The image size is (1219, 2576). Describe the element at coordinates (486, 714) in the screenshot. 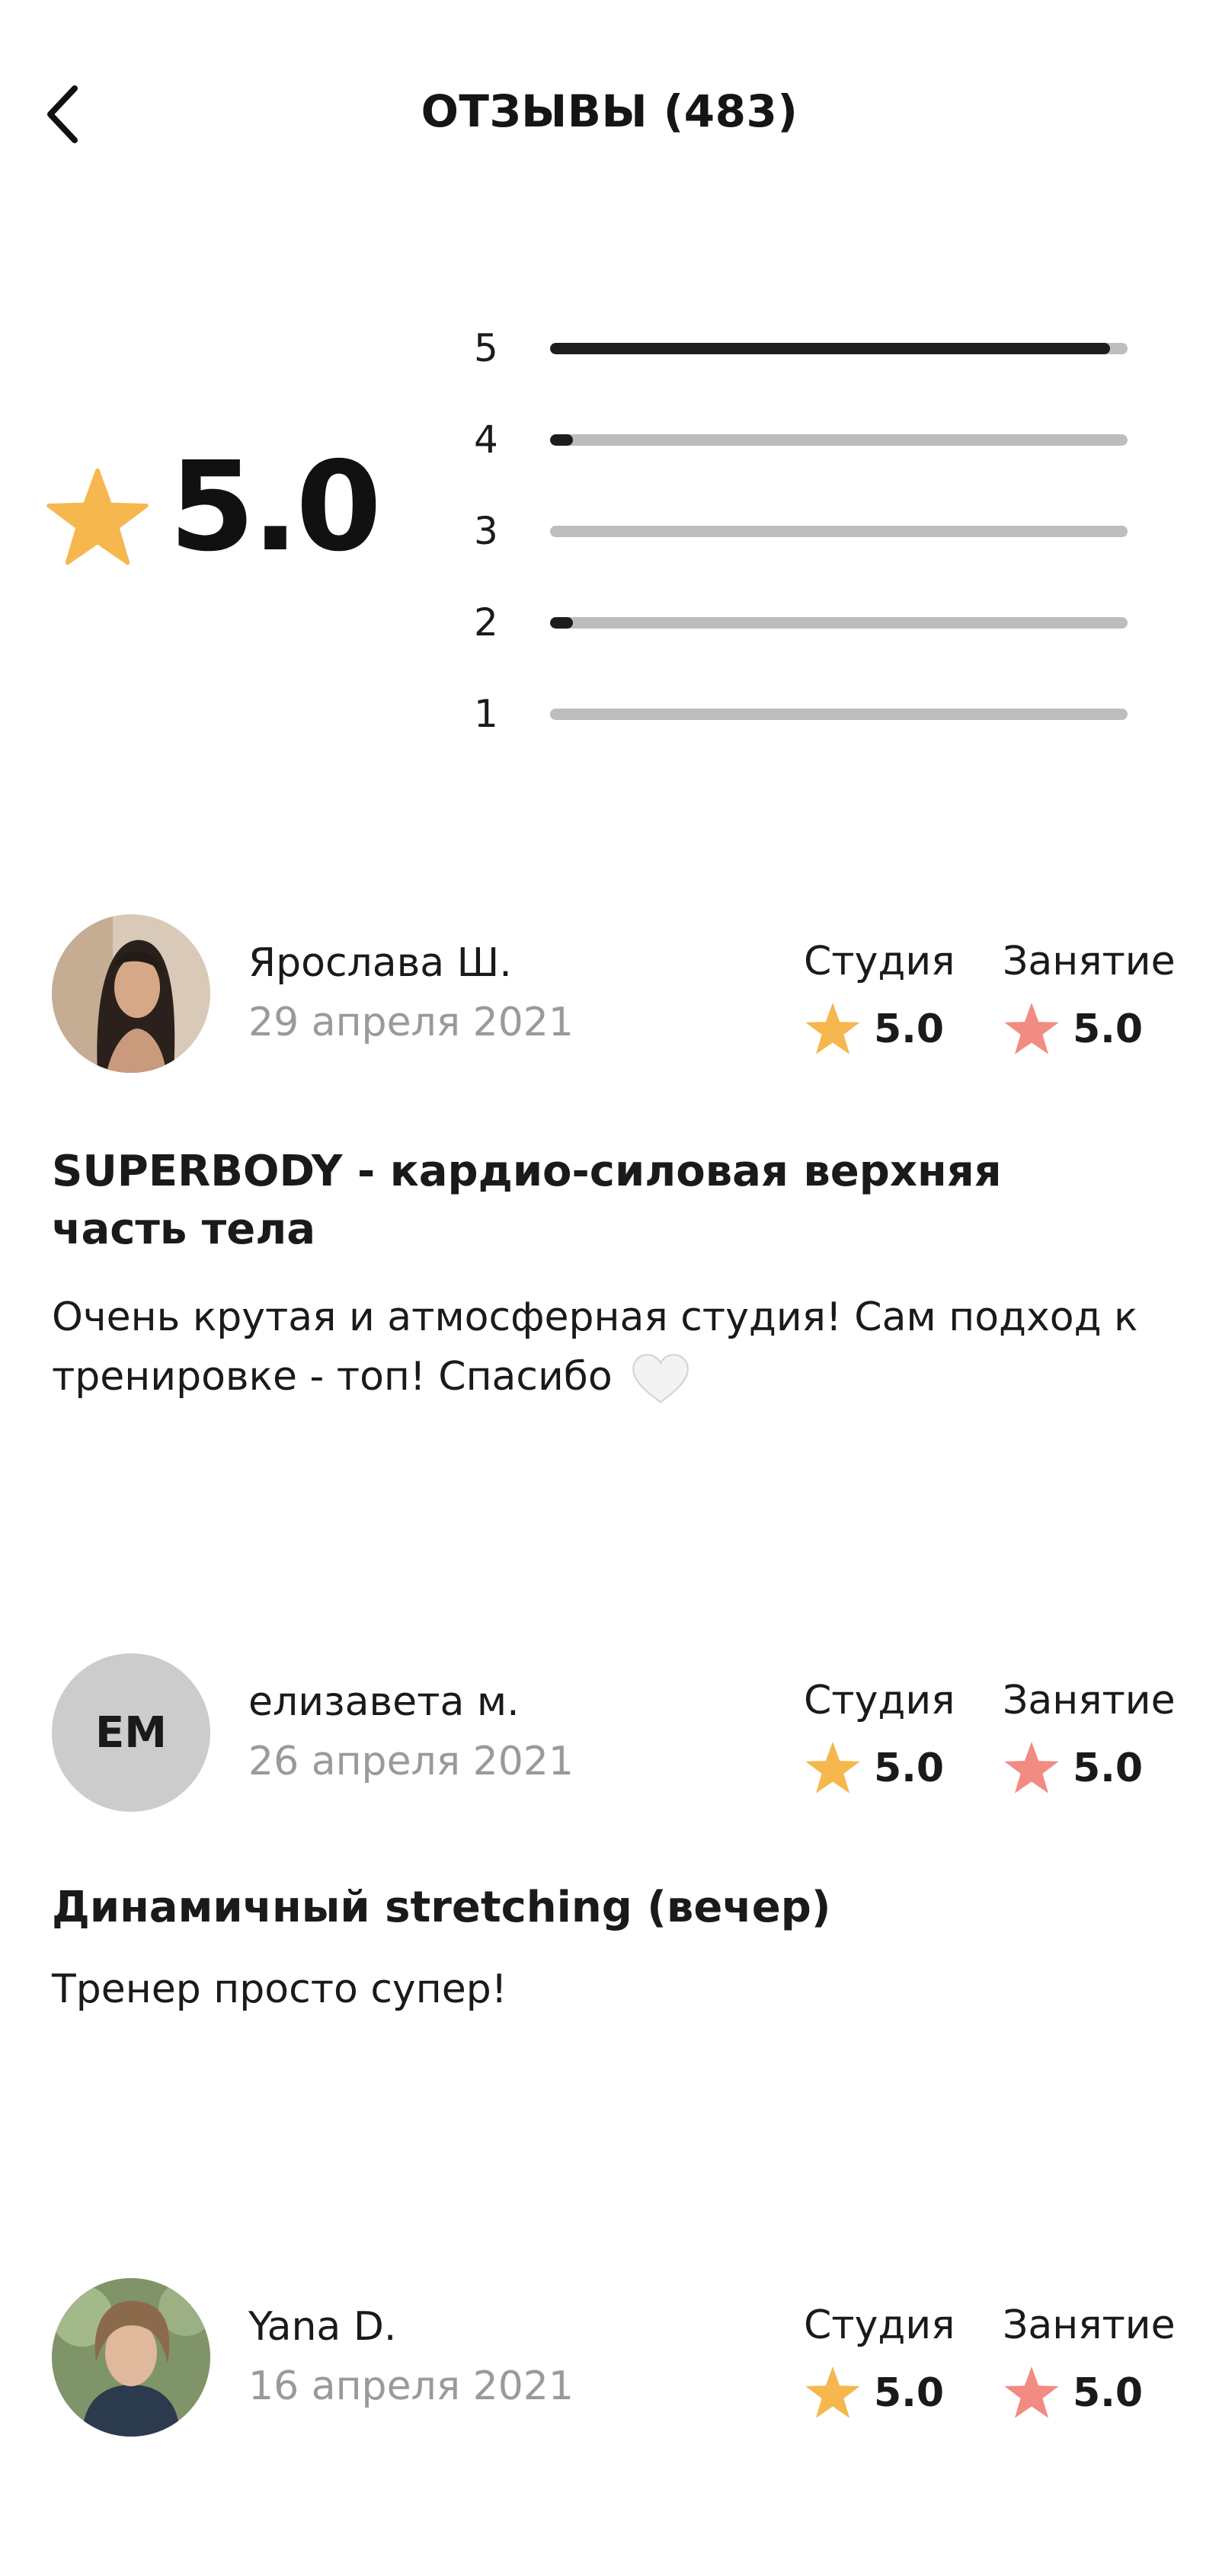

I see `distribution-label: 1` at that location.